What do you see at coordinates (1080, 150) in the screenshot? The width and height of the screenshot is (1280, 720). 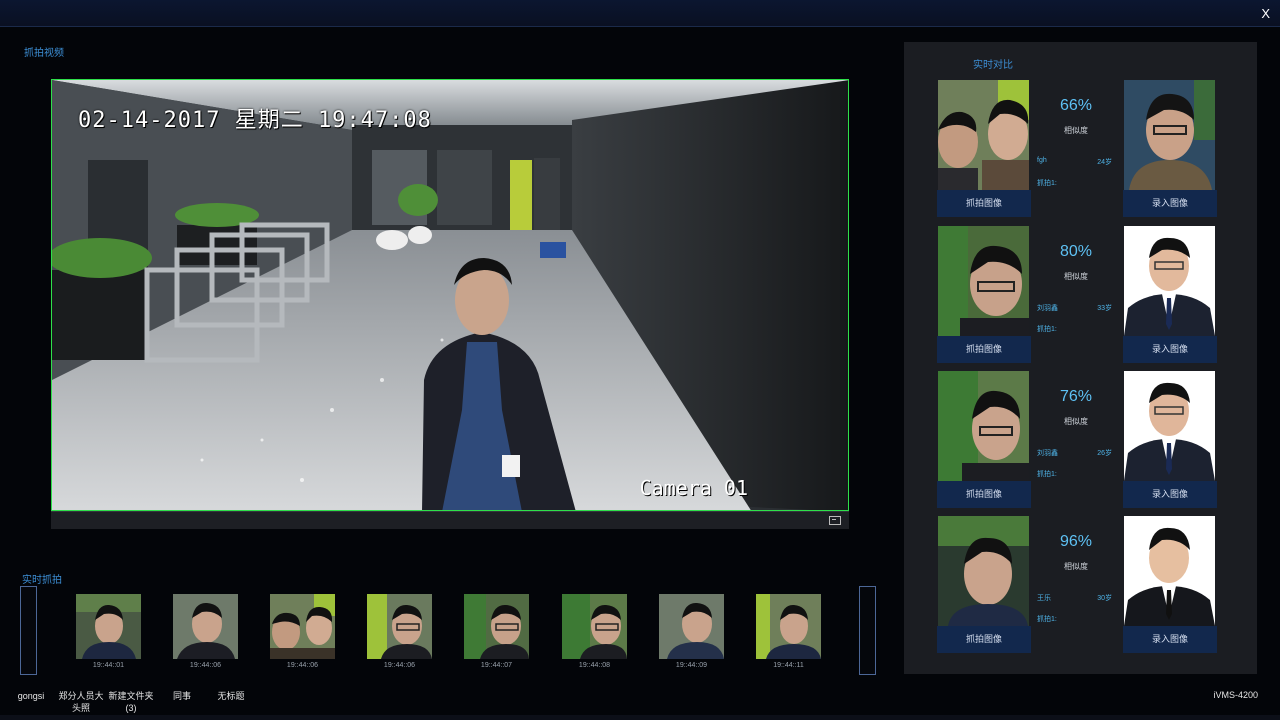 I see `compare-row: 66% 相似度 fgh 24岁 抓拍1: 抓拍图像 录入图像` at bounding box center [1080, 150].